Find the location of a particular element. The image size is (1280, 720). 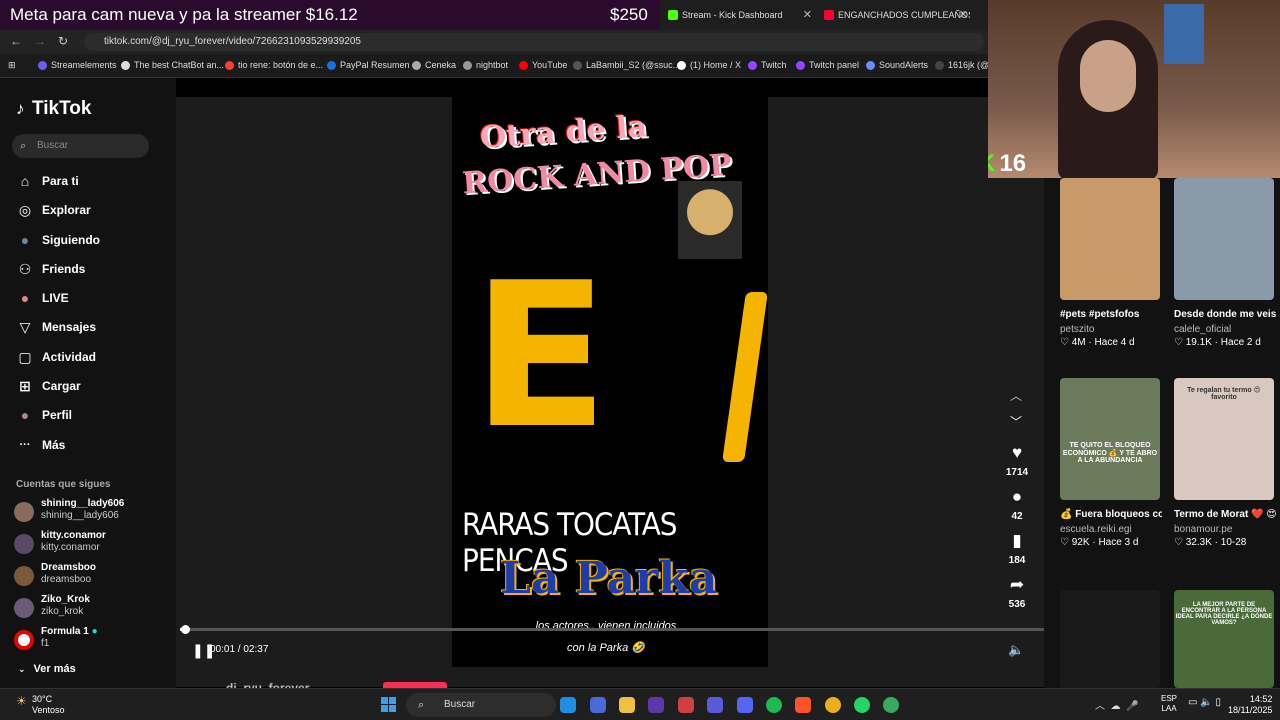

tab-kick-dashboard: Stream - Kick Dashboard ✕ is located at coordinates (739, 15).